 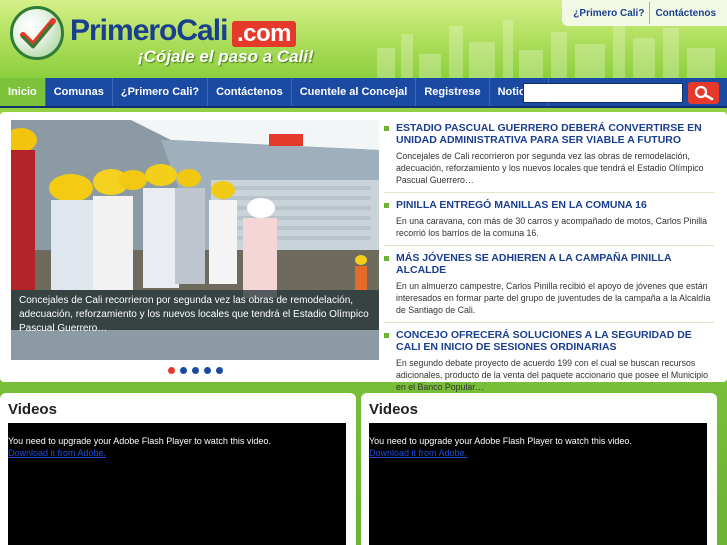 What do you see at coordinates (264, 34) in the screenshot?
I see `logo-com-badge: .com` at bounding box center [264, 34].